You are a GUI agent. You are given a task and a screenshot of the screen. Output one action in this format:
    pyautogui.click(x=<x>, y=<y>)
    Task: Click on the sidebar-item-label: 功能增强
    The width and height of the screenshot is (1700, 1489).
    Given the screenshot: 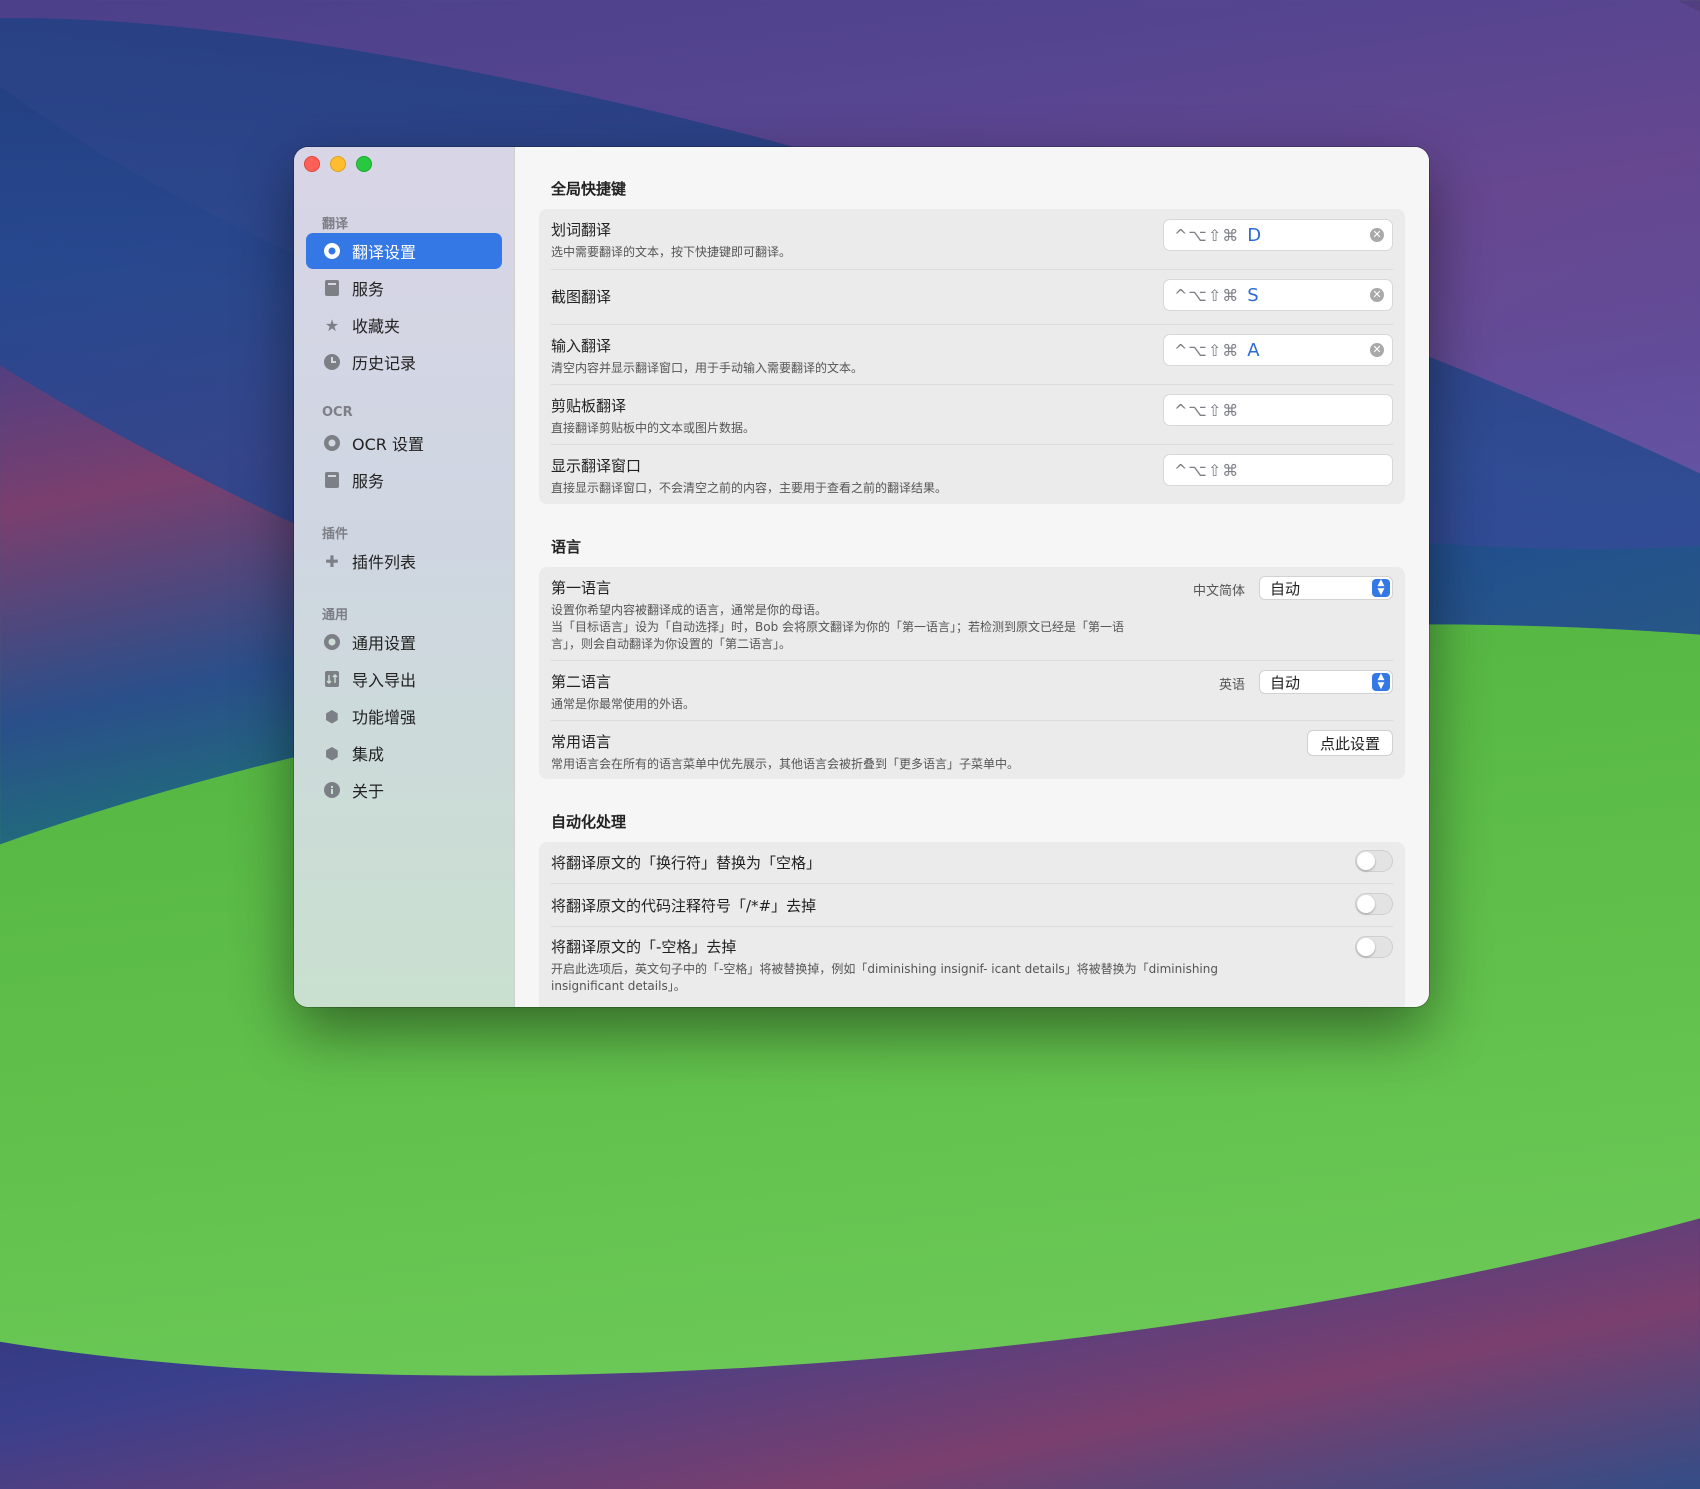 What is the action you would take?
    pyautogui.click(x=384, y=717)
    